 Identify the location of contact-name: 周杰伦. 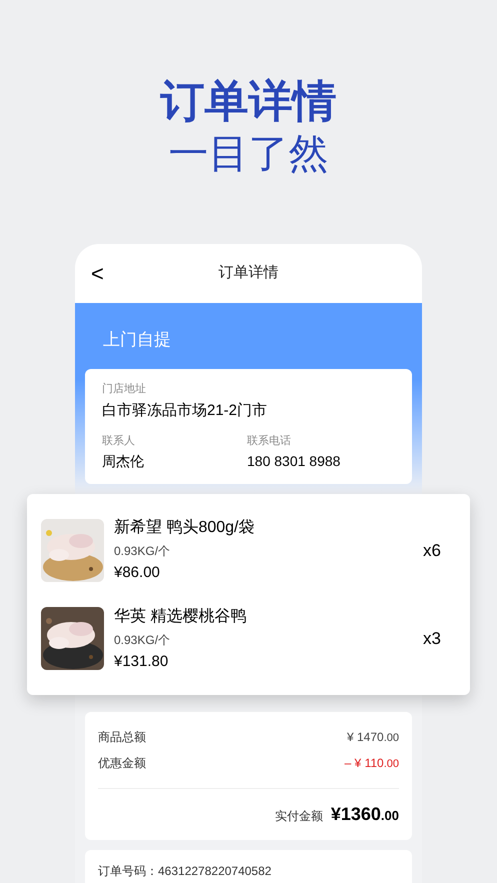
(123, 461).